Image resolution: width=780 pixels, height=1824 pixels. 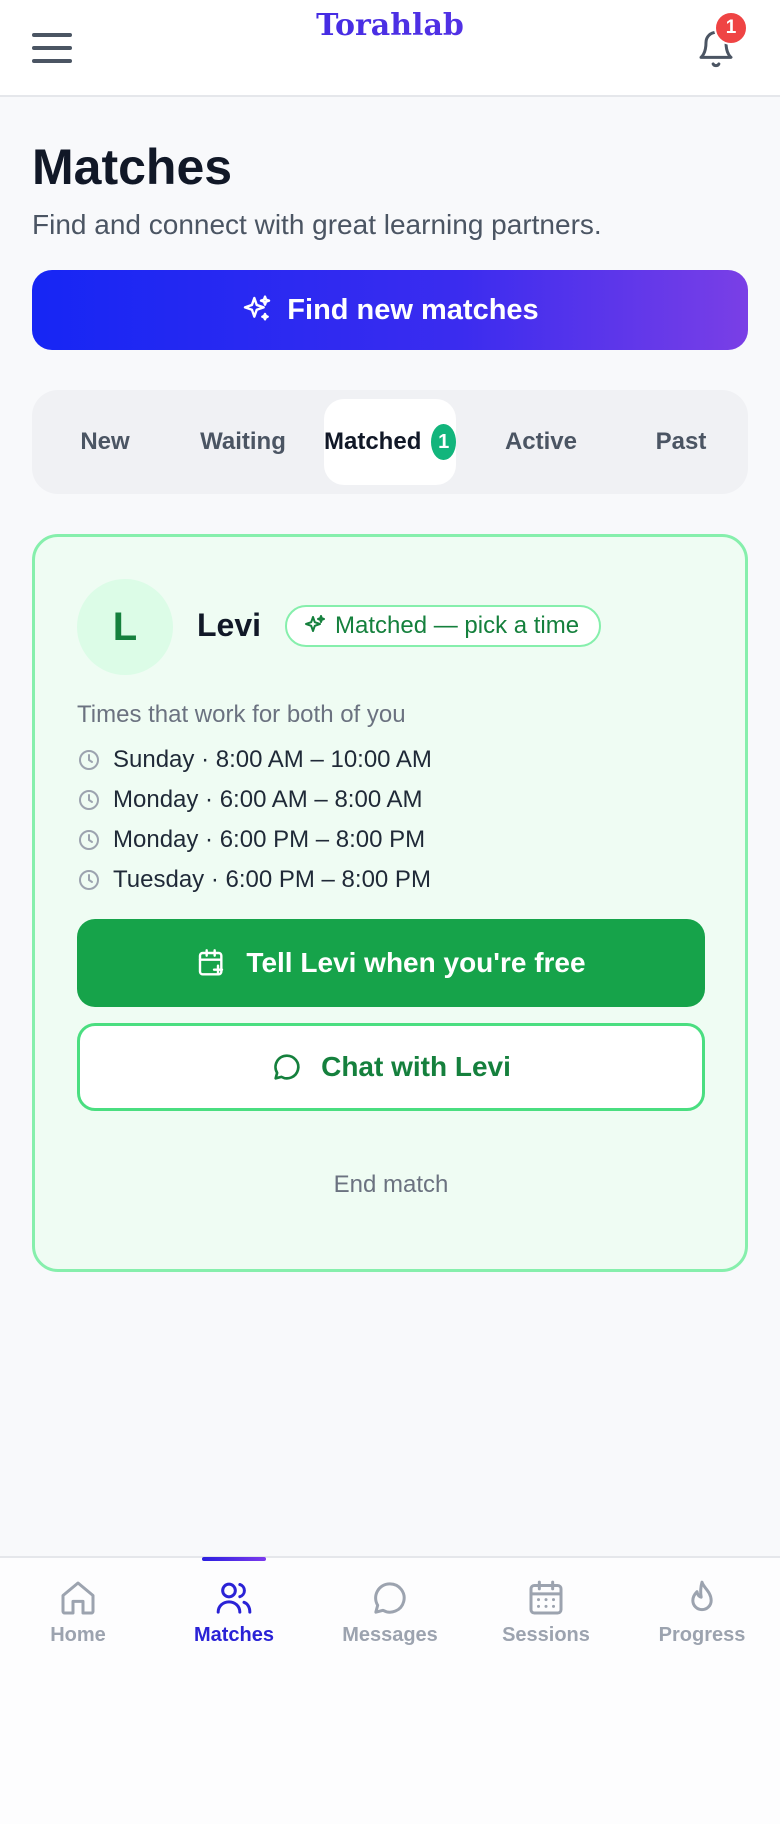 What do you see at coordinates (373, 441) in the screenshot?
I see `tab-matched-label: Matched` at bounding box center [373, 441].